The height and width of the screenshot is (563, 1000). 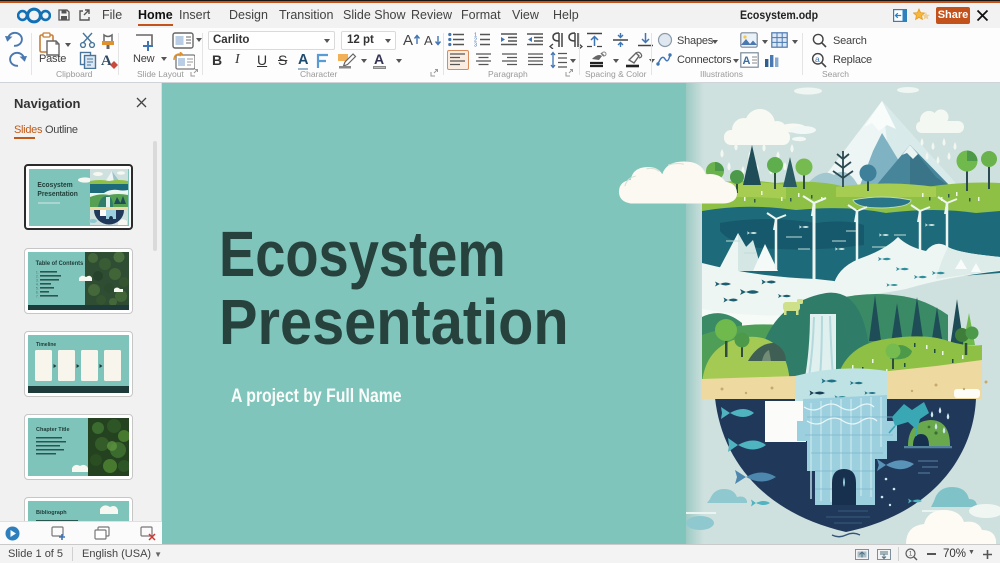 What do you see at coordinates (911, 554) in the screenshot?
I see `svg-text: 1` at bounding box center [911, 554].